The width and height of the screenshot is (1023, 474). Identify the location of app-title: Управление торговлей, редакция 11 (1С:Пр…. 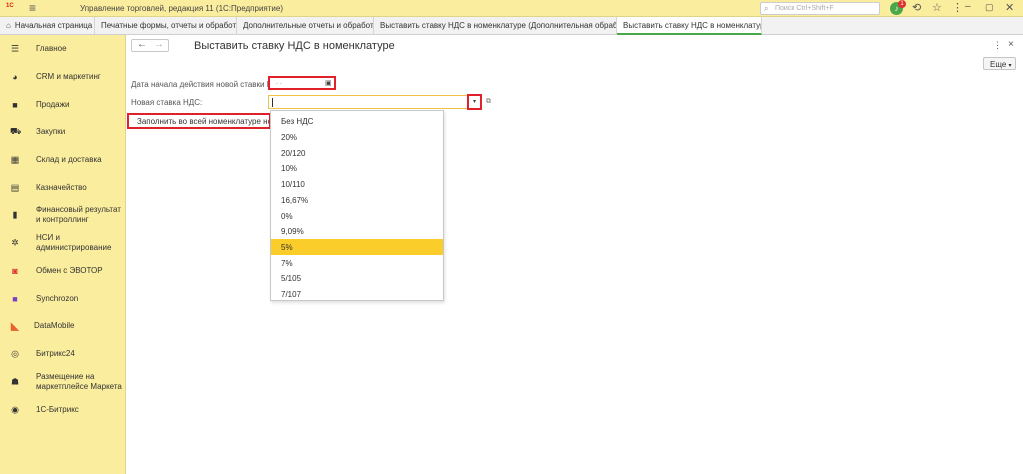
(182, 8).